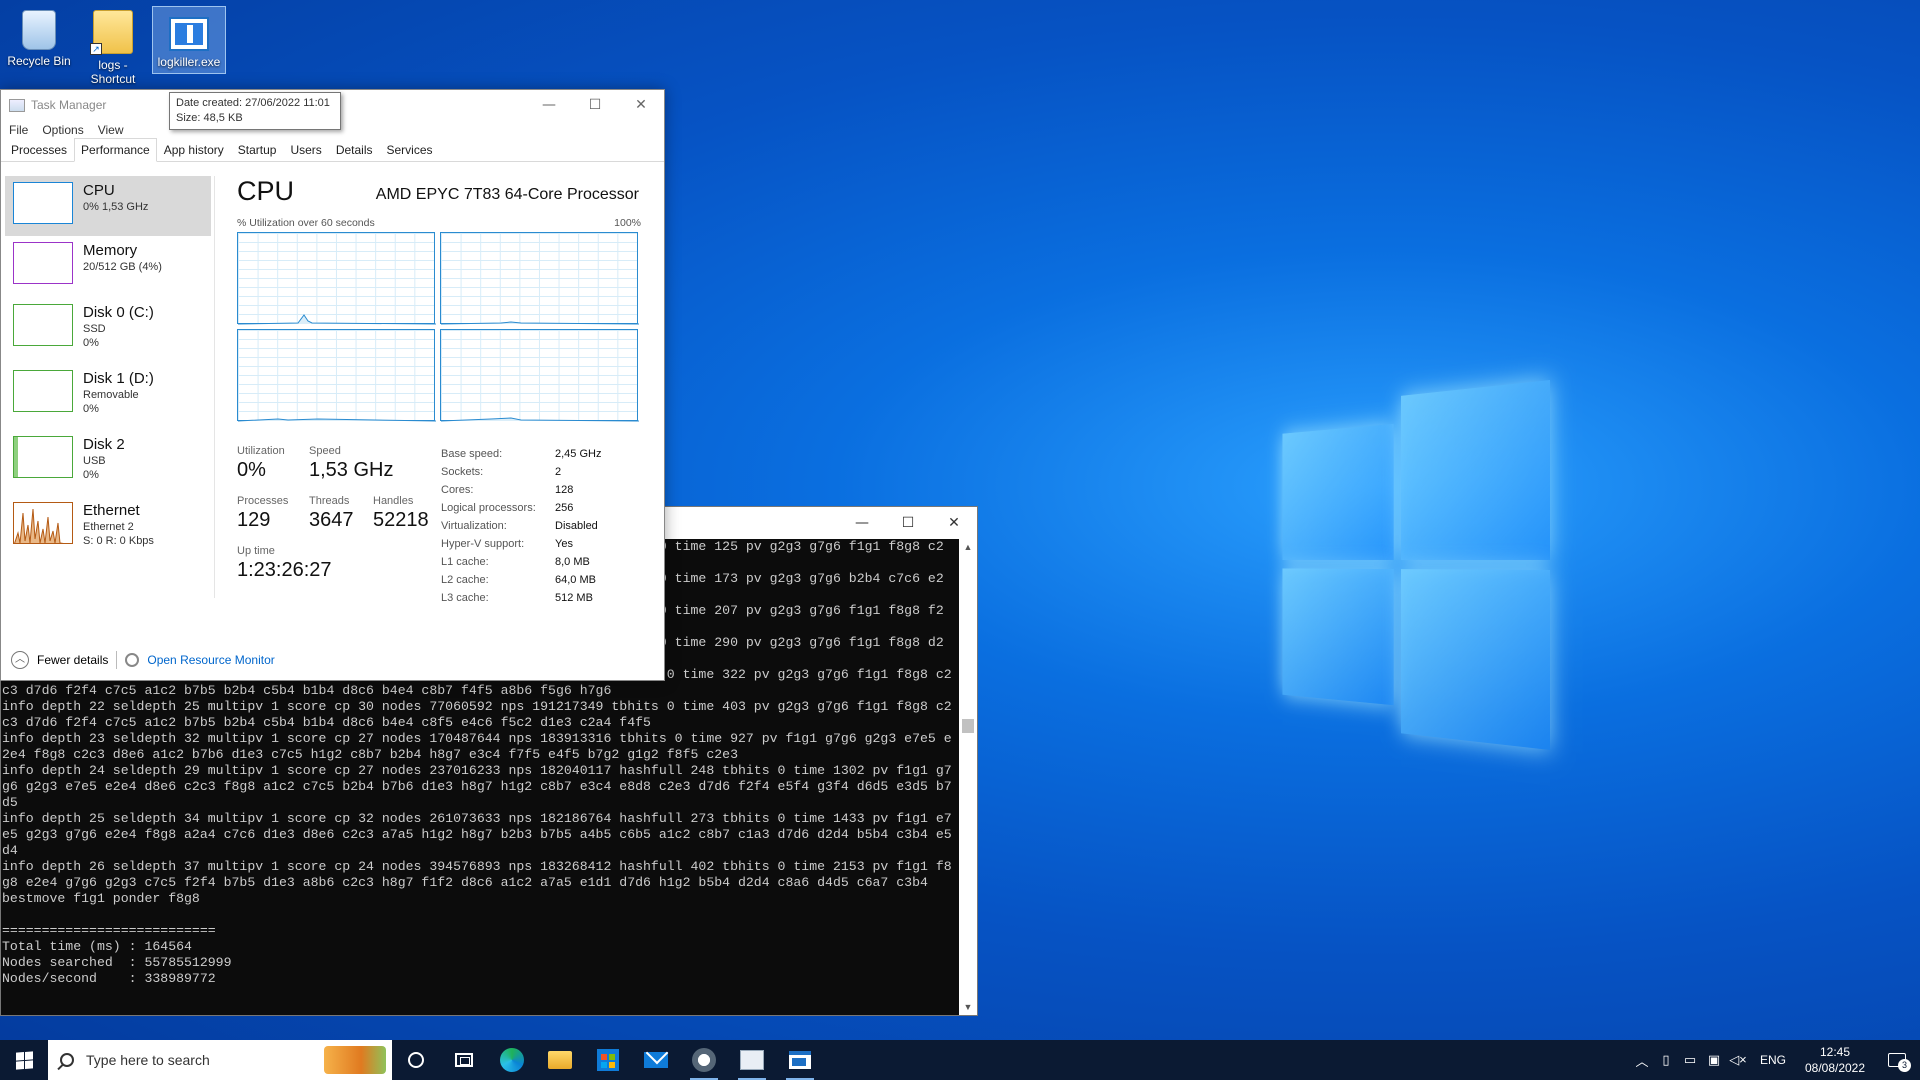 This screenshot has height=1080, width=1920. I want to click on scroll-down-arrow-icon: ▼, so click(968, 1007).